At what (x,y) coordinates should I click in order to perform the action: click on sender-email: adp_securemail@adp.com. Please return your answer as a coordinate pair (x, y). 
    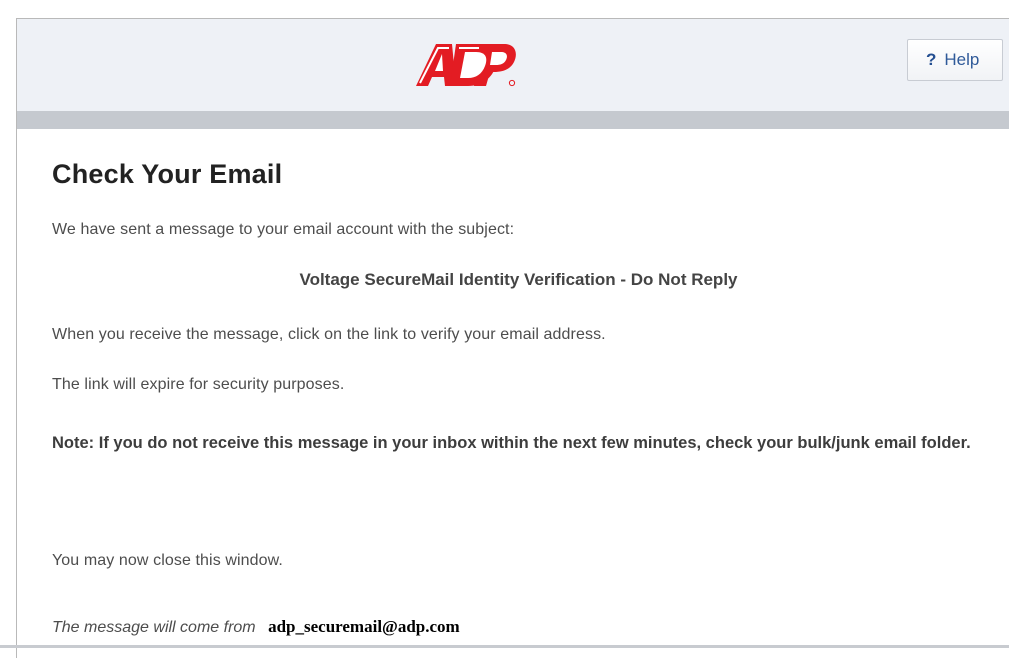
    Looking at the image, I should click on (364, 626).